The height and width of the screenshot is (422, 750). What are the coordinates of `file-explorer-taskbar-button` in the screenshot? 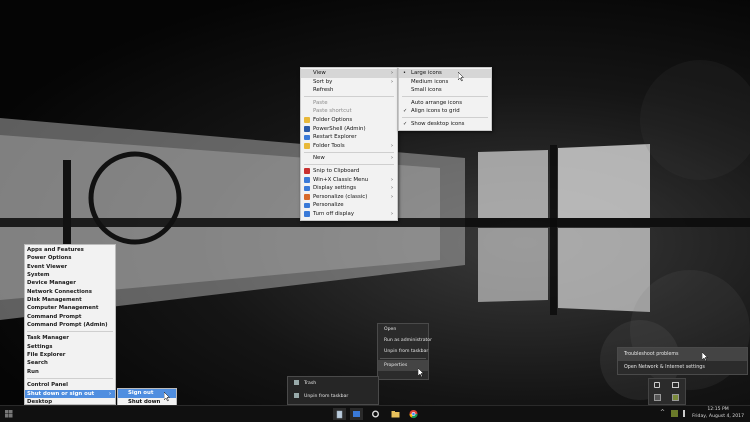 It's located at (395, 414).